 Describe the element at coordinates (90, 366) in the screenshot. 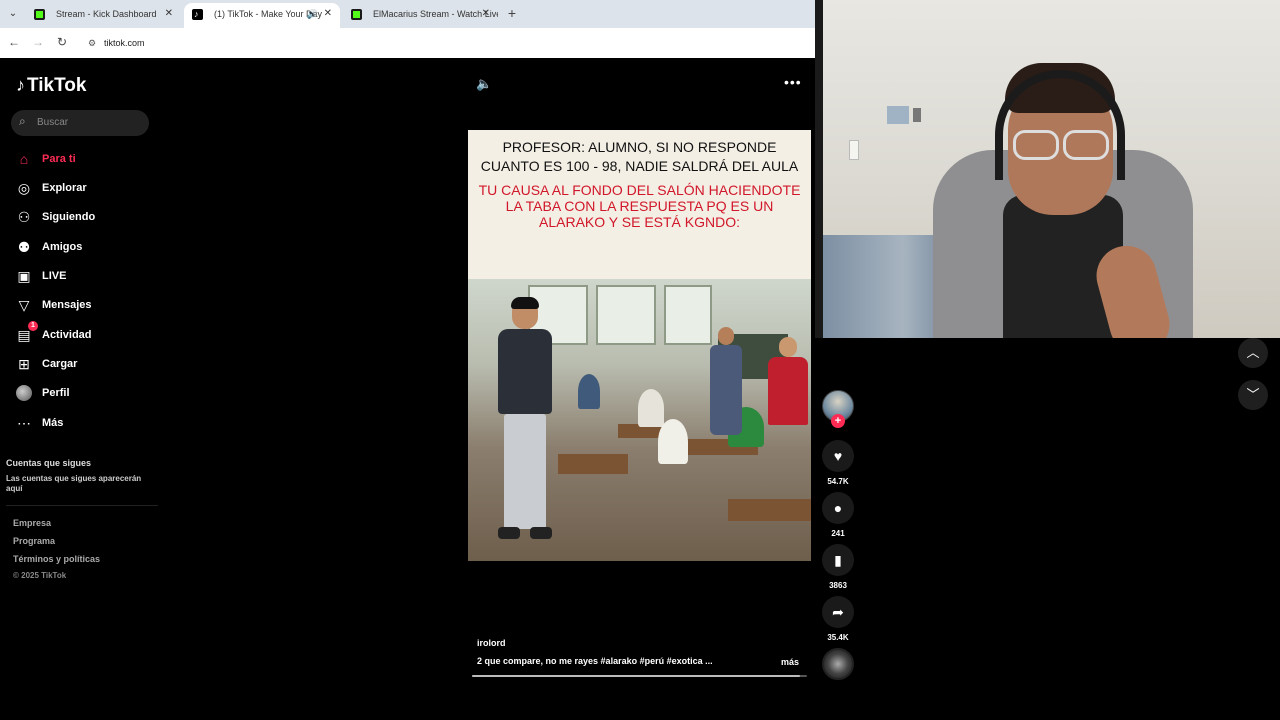

I see `sidebar-item-cargar: ⊞ Cargar` at that location.